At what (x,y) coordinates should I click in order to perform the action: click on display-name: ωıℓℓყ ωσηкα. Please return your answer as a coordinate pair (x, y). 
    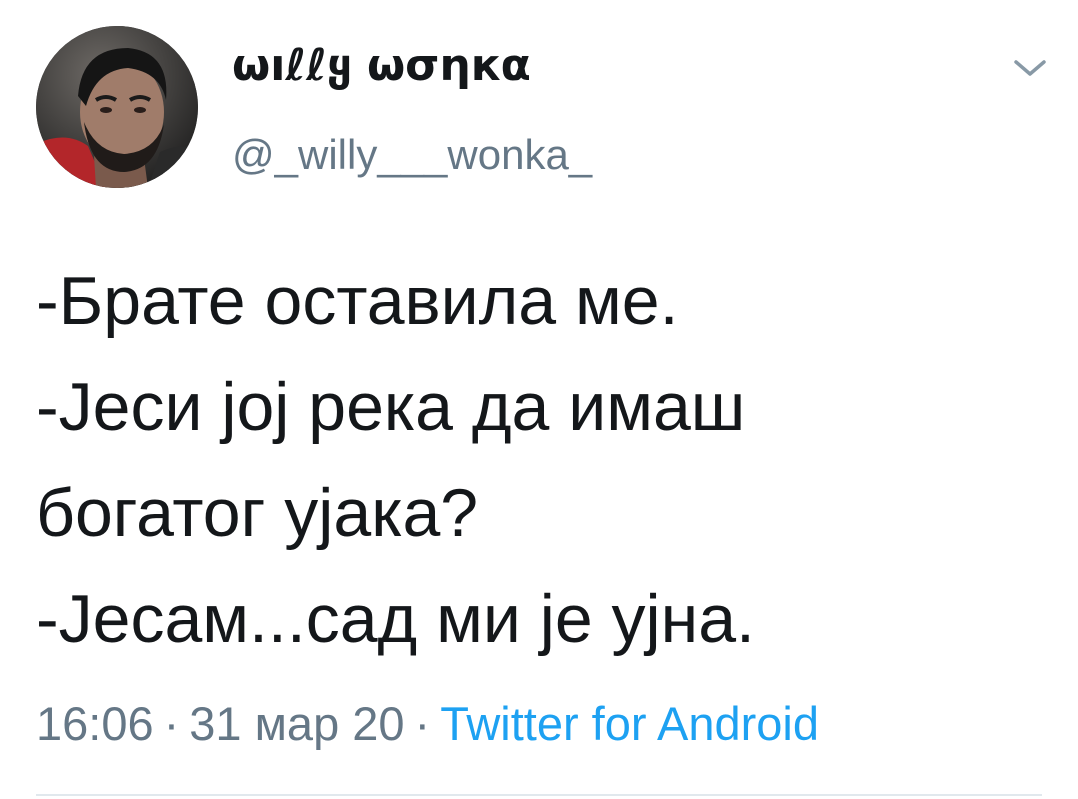
    Looking at the image, I should click on (381, 66).